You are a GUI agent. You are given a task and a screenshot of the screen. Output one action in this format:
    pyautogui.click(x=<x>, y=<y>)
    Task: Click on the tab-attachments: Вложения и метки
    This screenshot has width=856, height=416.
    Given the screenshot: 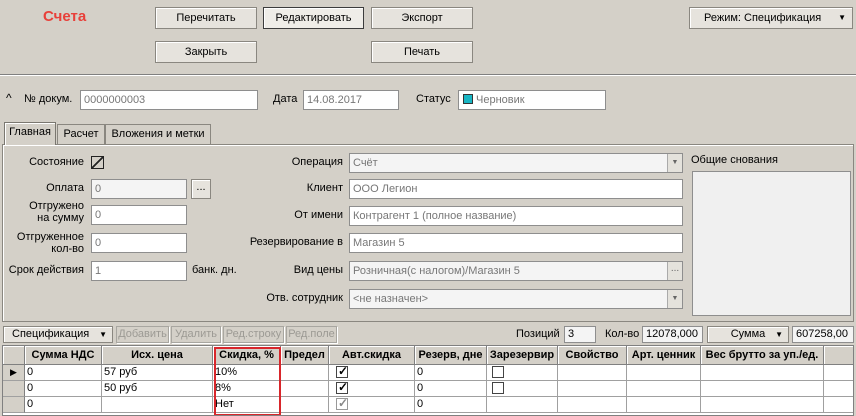 What is the action you would take?
    pyautogui.click(x=158, y=134)
    